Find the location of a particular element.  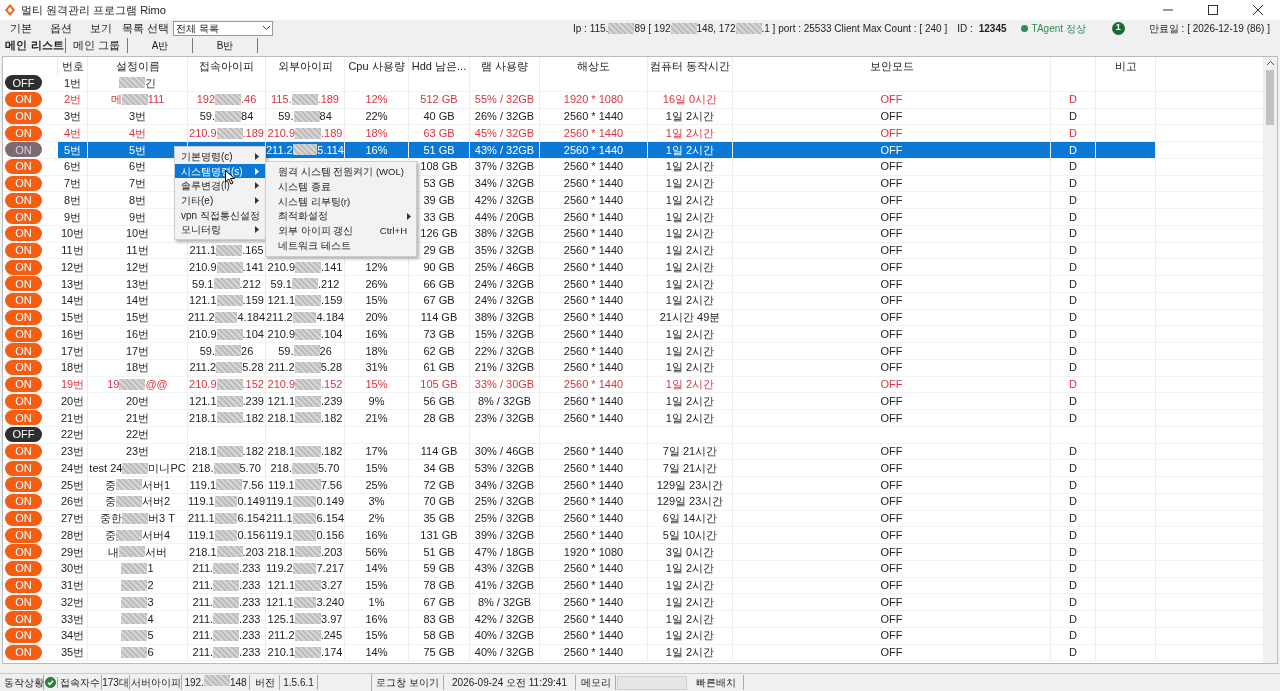

cell-text: .159 is located at coordinates (253, 301).